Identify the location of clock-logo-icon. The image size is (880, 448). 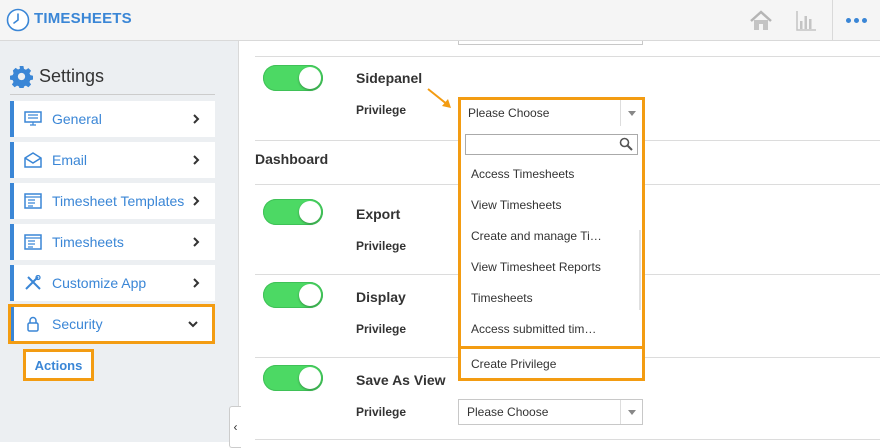
(18, 20).